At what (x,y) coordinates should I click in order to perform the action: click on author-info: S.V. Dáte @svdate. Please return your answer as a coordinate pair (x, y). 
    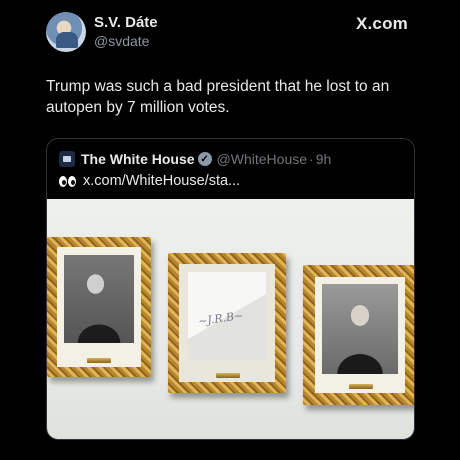
    Looking at the image, I should click on (126, 32).